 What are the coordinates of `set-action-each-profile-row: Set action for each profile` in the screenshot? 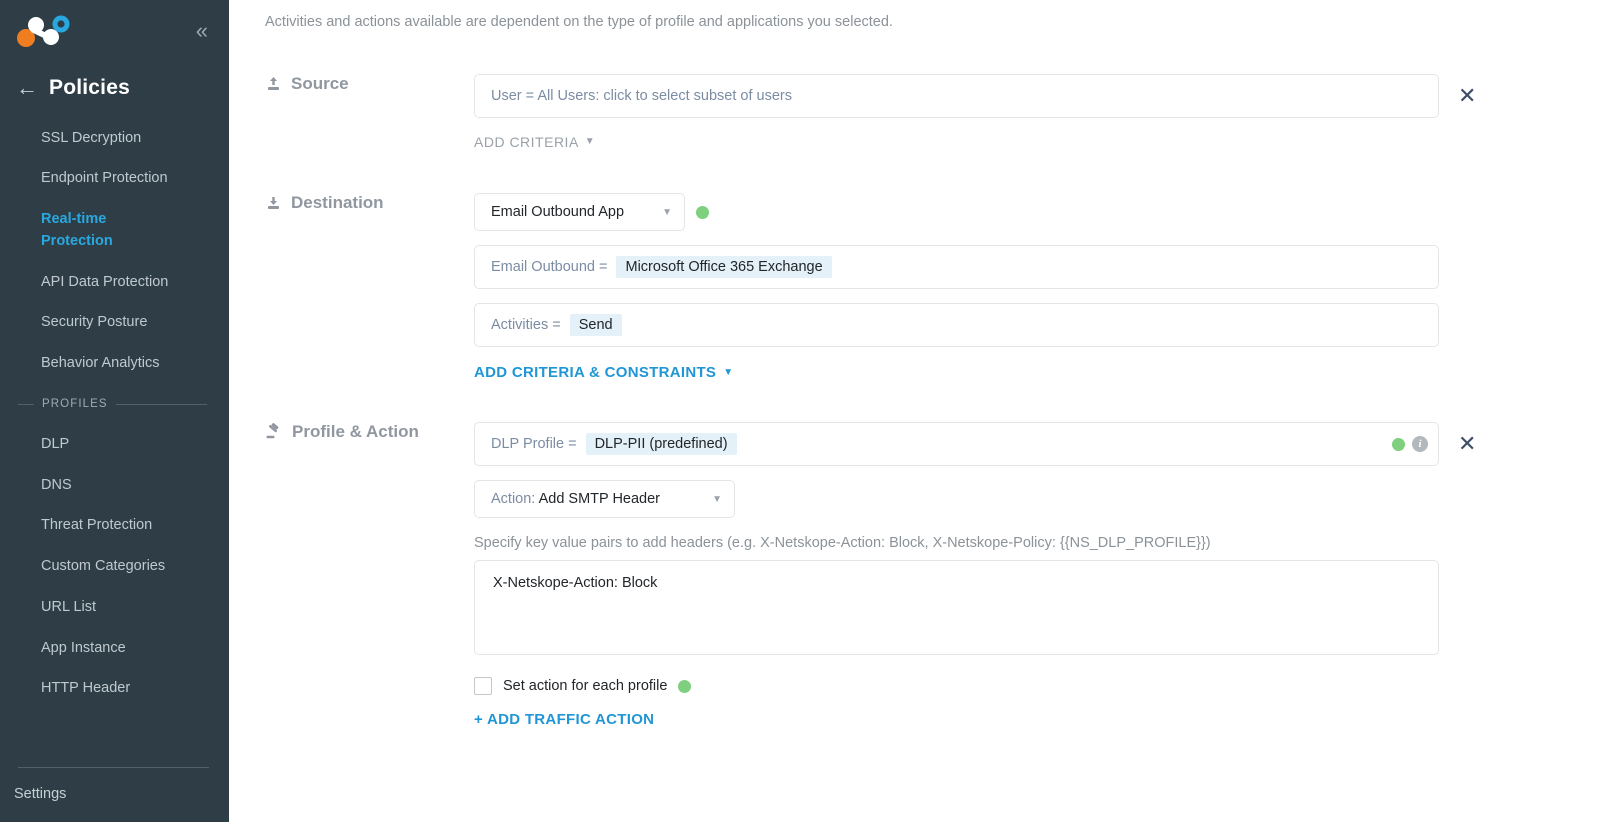 It's located at (1025, 686).